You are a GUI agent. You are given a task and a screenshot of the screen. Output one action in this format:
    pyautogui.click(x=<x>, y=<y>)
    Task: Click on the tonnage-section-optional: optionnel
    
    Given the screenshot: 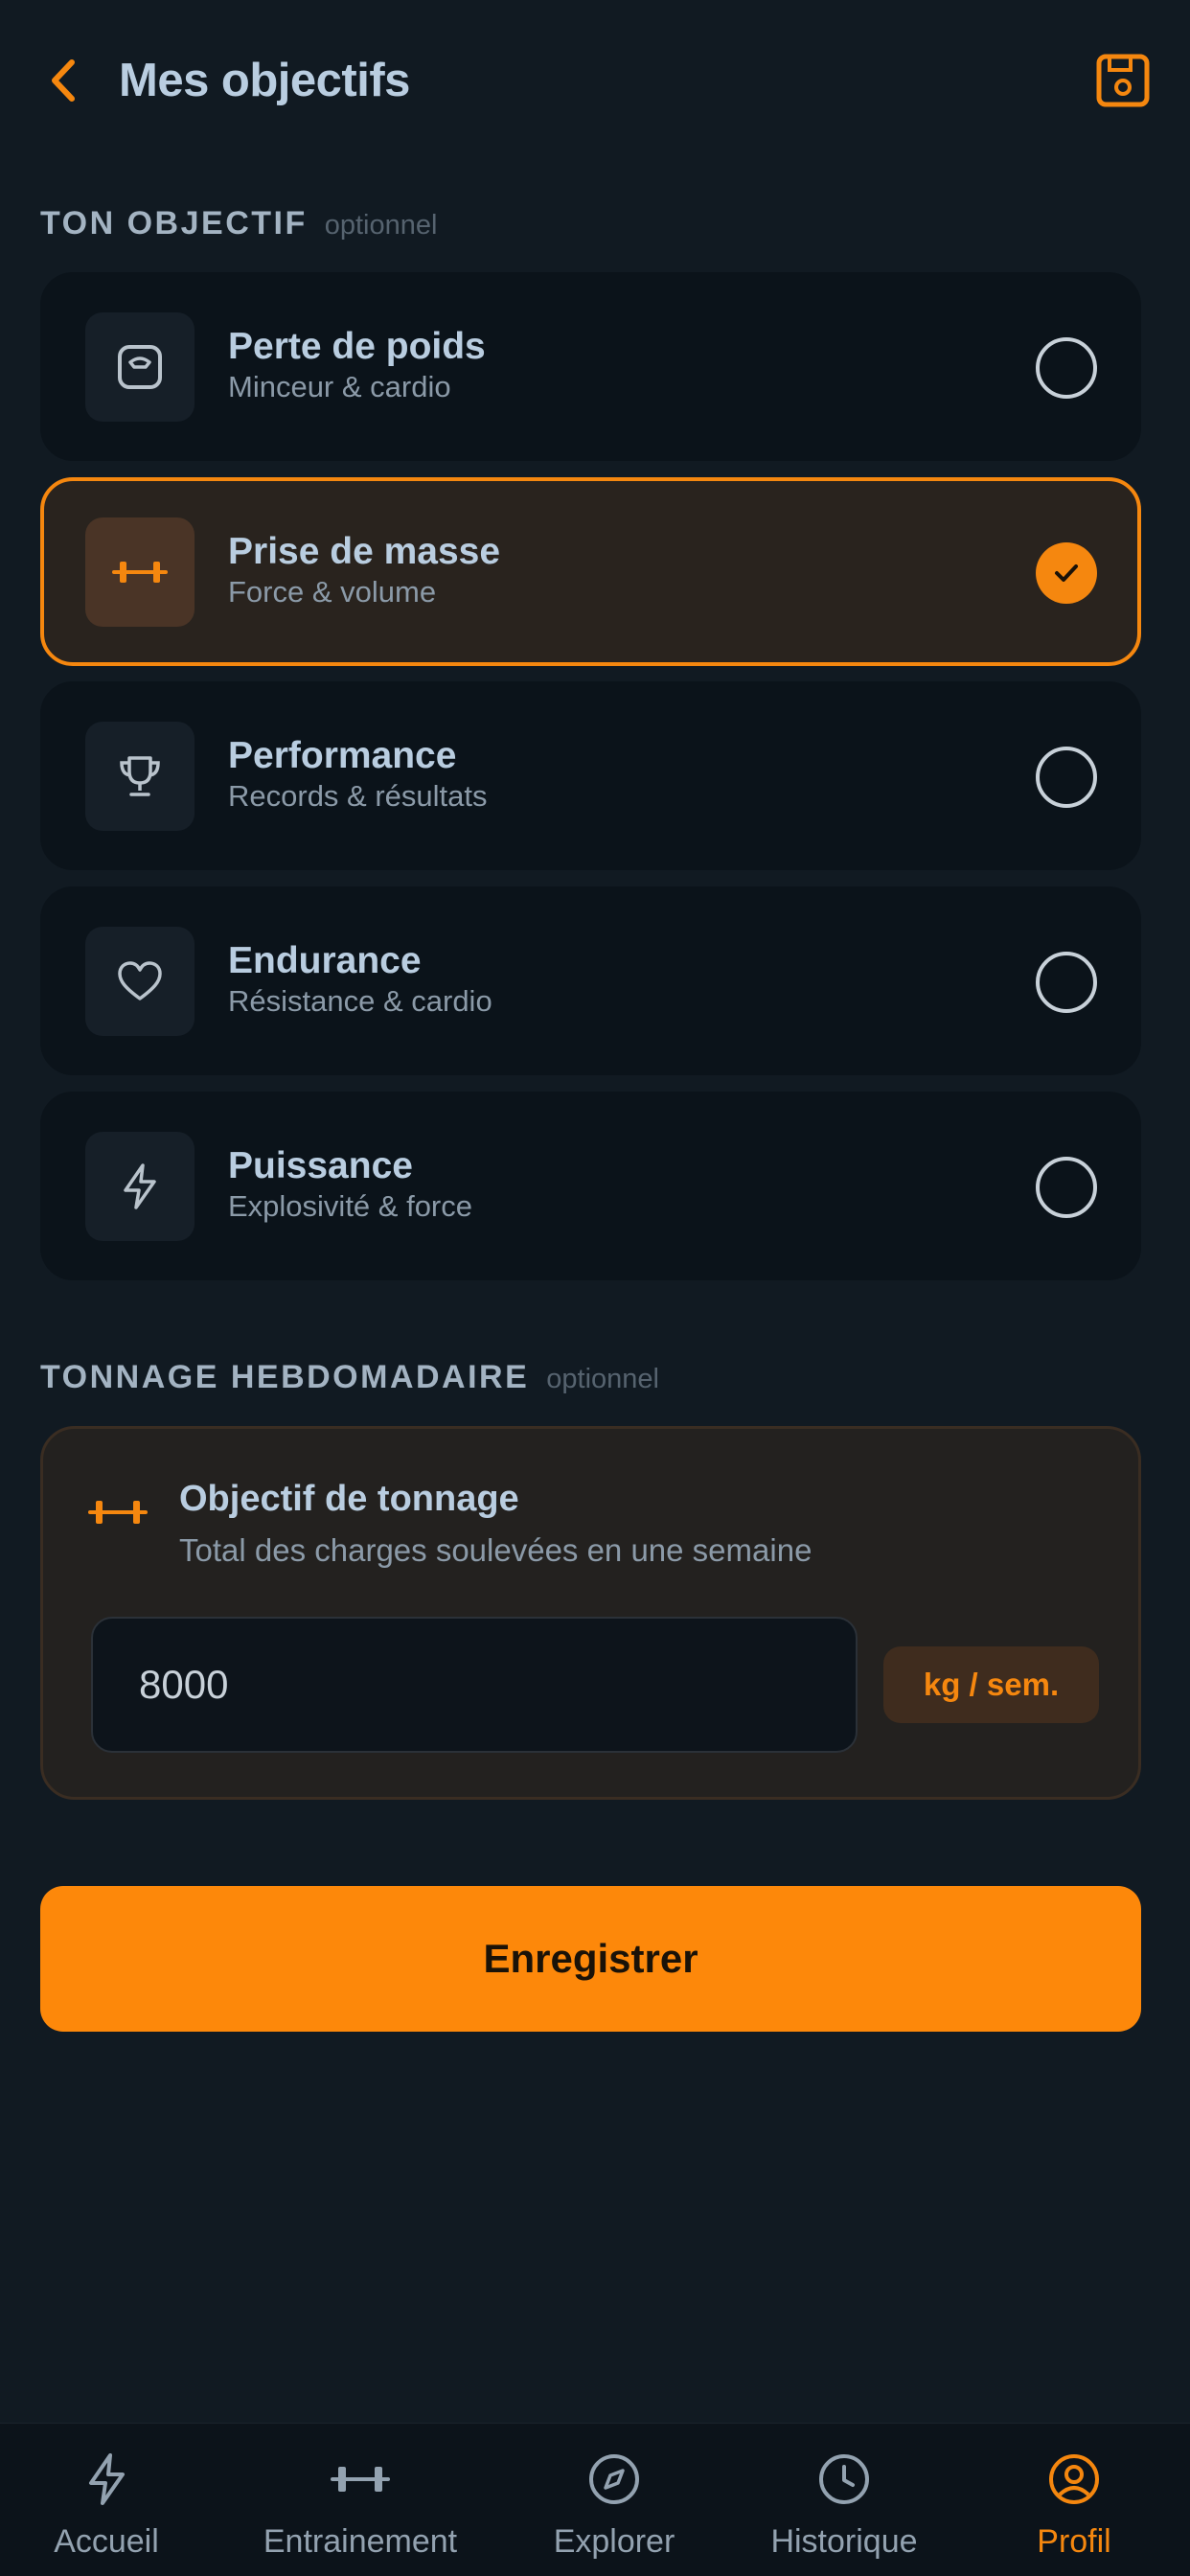 What is the action you would take?
    pyautogui.click(x=603, y=1379)
    